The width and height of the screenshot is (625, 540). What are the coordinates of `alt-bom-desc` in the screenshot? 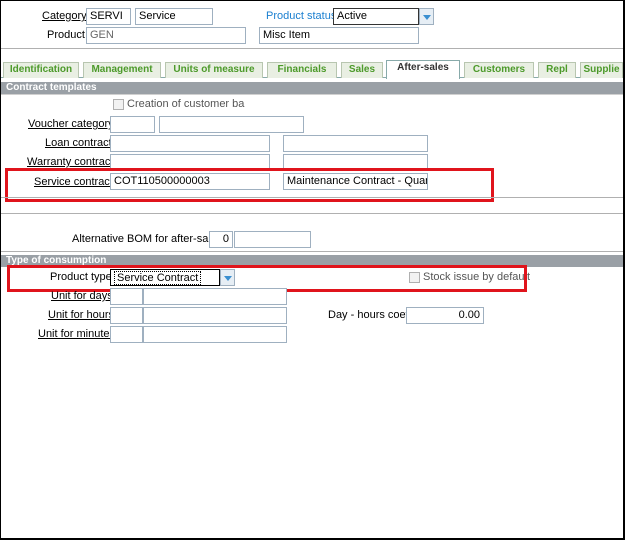 It's located at (272, 239).